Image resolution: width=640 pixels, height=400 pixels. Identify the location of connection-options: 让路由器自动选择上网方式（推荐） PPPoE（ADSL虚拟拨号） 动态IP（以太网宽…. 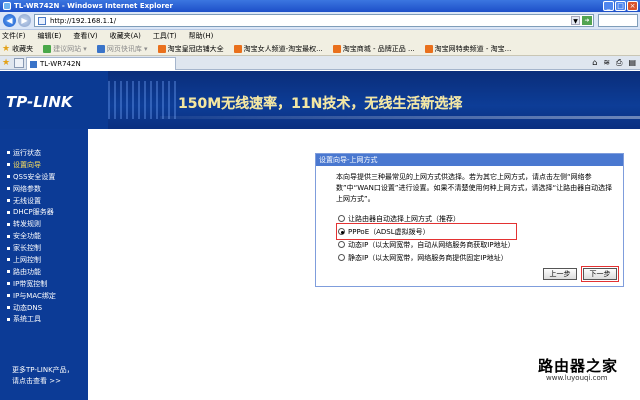
(426, 238).